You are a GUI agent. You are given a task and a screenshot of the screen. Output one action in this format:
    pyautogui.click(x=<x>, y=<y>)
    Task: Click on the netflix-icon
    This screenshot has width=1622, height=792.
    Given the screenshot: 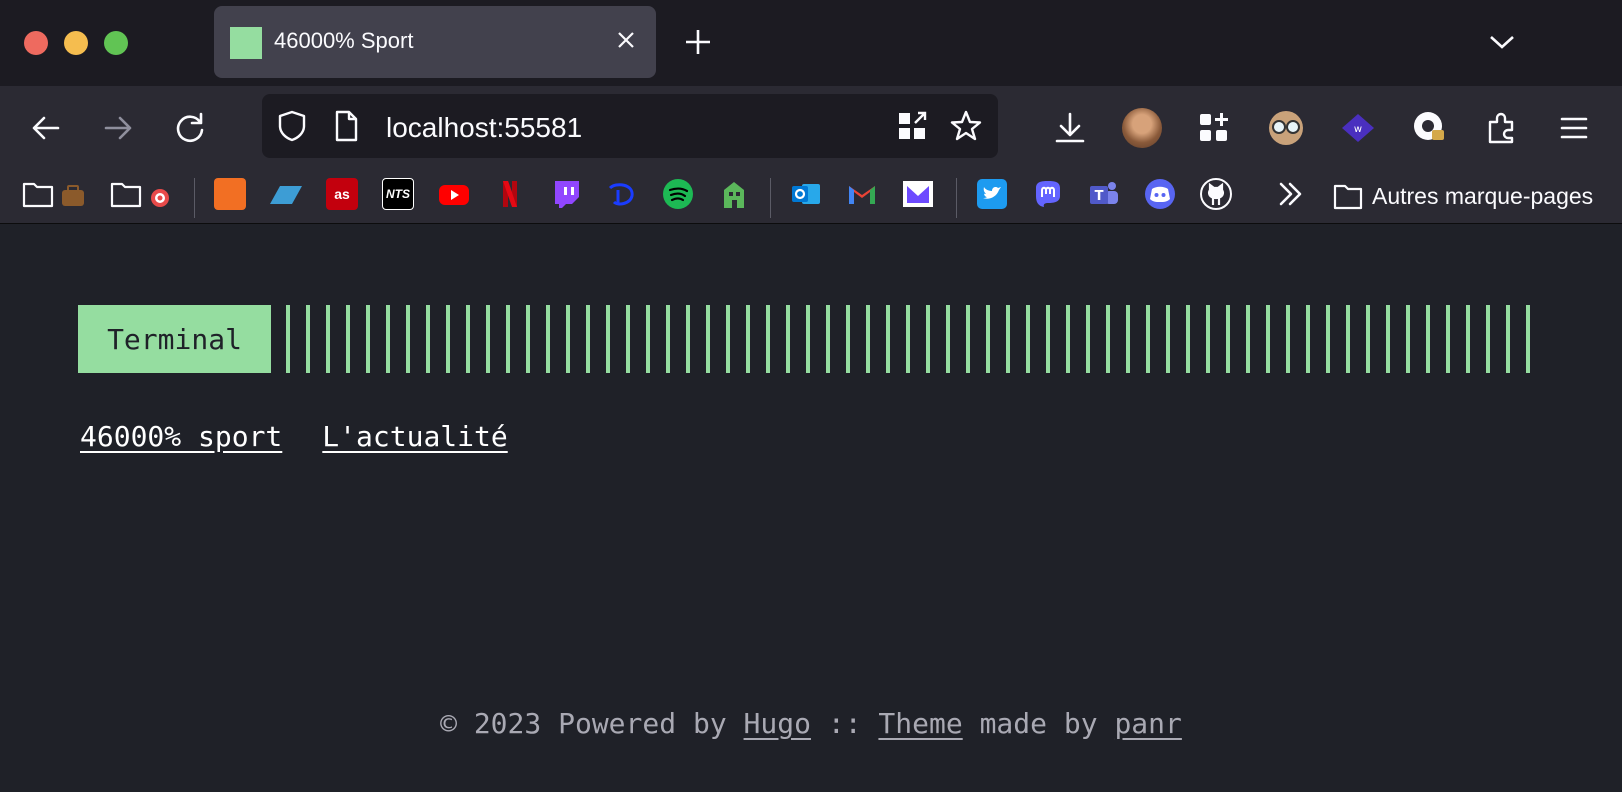 What is the action you would take?
    pyautogui.click(x=510, y=194)
    